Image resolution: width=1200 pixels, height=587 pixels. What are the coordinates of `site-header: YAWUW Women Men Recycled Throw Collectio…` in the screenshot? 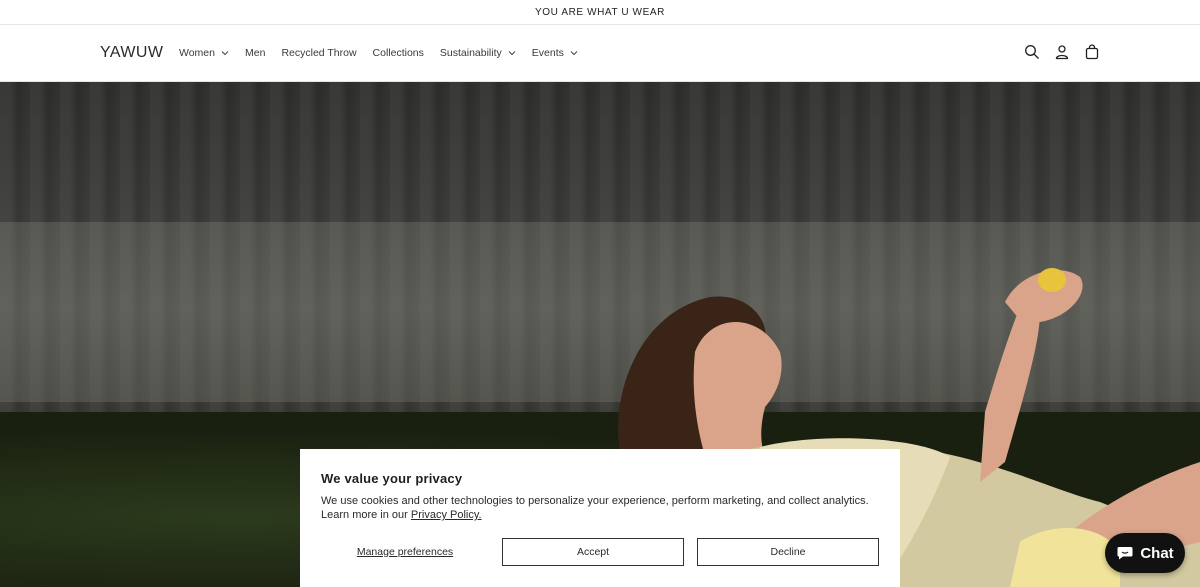 It's located at (600, 53).